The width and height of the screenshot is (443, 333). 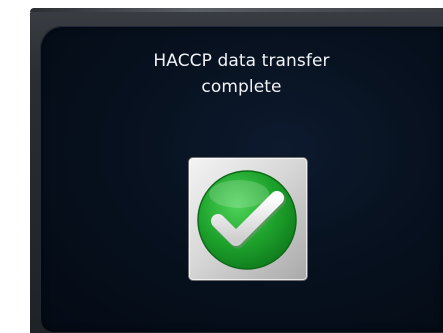 I want to click on message-line-1: HACCP data transfer, so click(x=241, y=61).